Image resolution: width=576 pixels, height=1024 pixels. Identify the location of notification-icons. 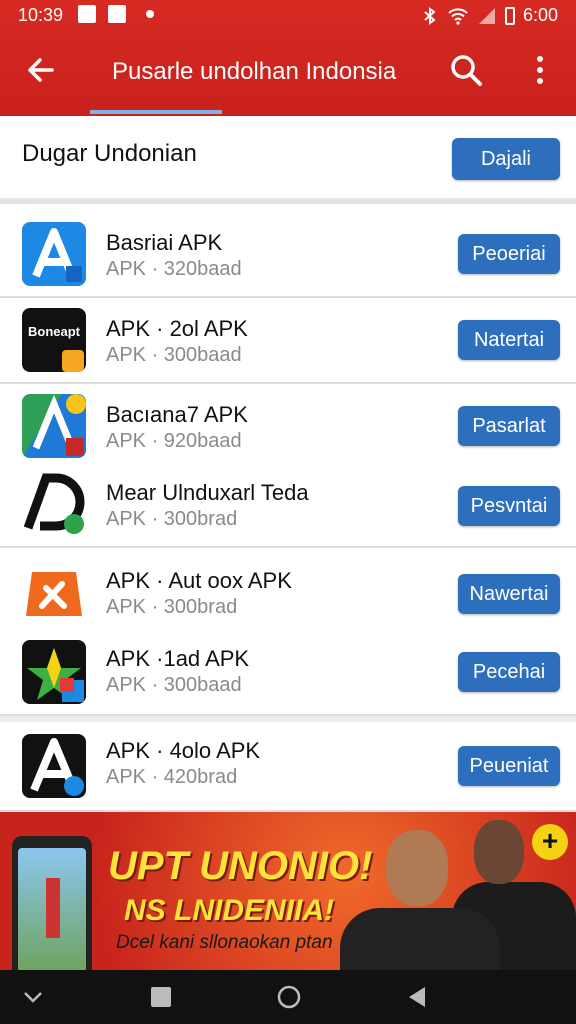
(116, 14).